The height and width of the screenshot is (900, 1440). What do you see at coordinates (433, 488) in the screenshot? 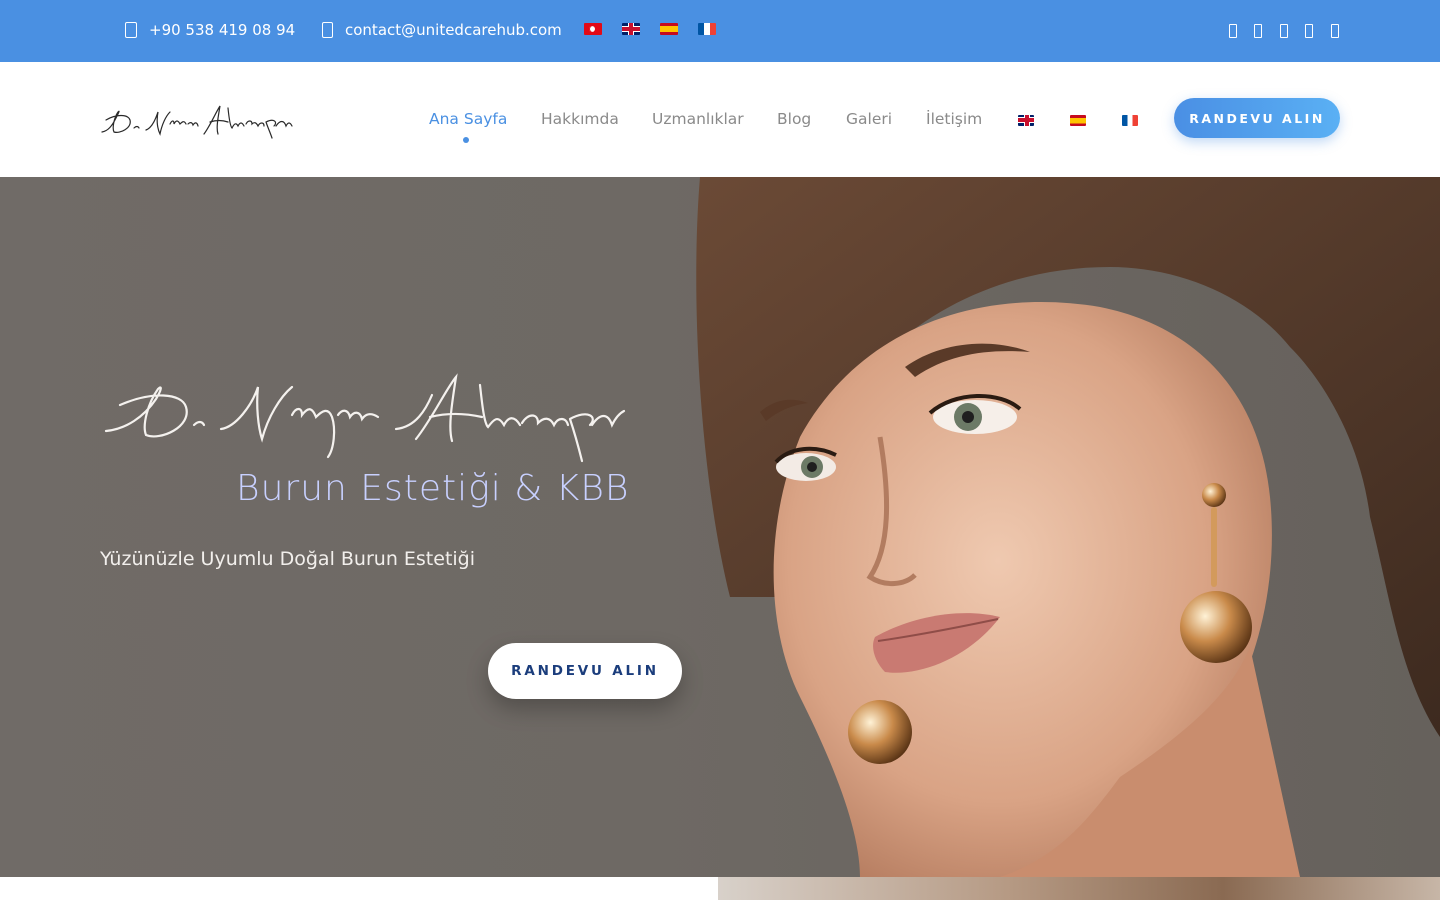
I see `hero-subtitle: Burun Estetiği & KBB` at bounding box center [433, 488].